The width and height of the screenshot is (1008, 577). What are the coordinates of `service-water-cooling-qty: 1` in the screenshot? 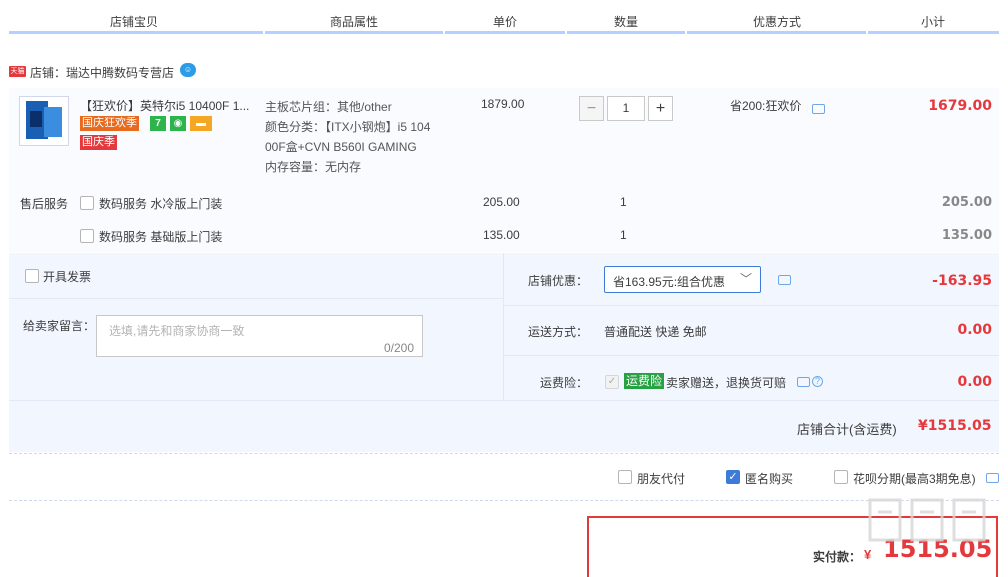 It's located at (623, 202).